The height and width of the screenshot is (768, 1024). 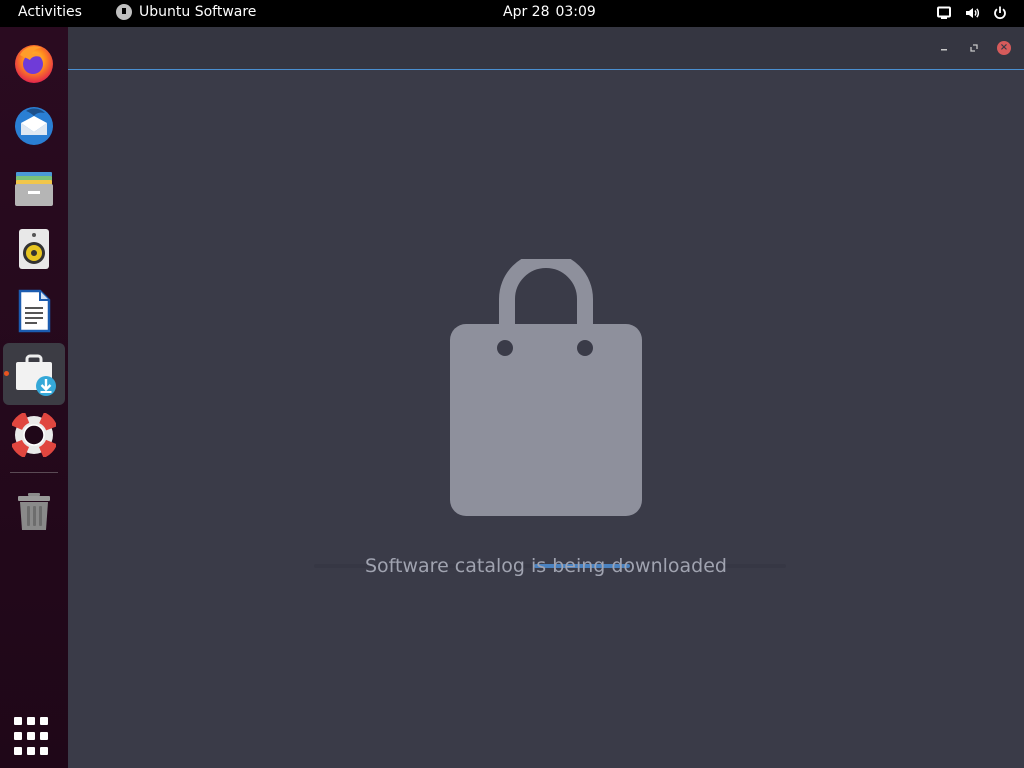 What do you see at coordinates (546, 48) in the screenshot?
I see `header-bar: ×` at bounding box center [546, 48].